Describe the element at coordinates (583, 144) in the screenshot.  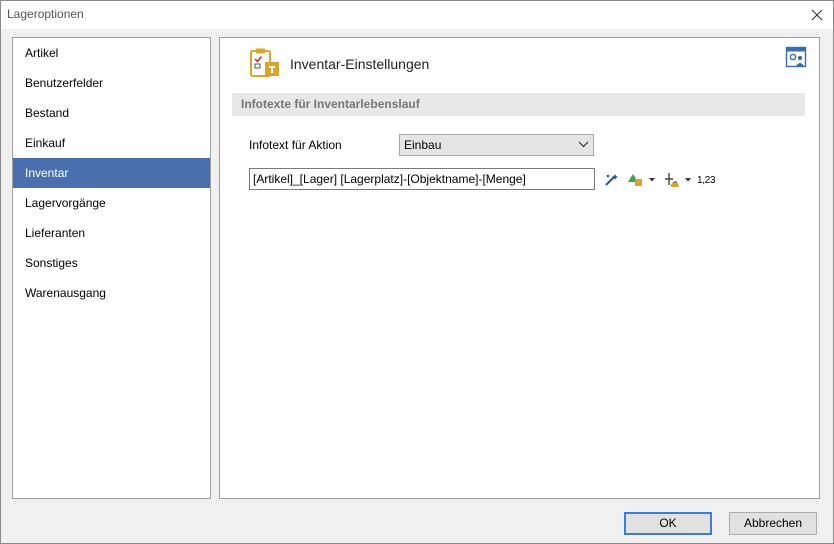
I see `chevron-down-icon` at that location.